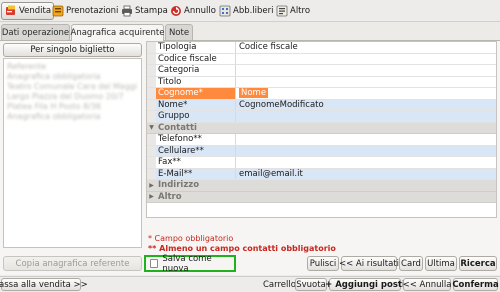 Image resolution: width=500 pixels, height=292 pixels. What do you see at coordinates (92, 11) in the screenshot?
I see `toolbar-prenotazioni-label: Prenotazioni` at bounding box center [92, 11].